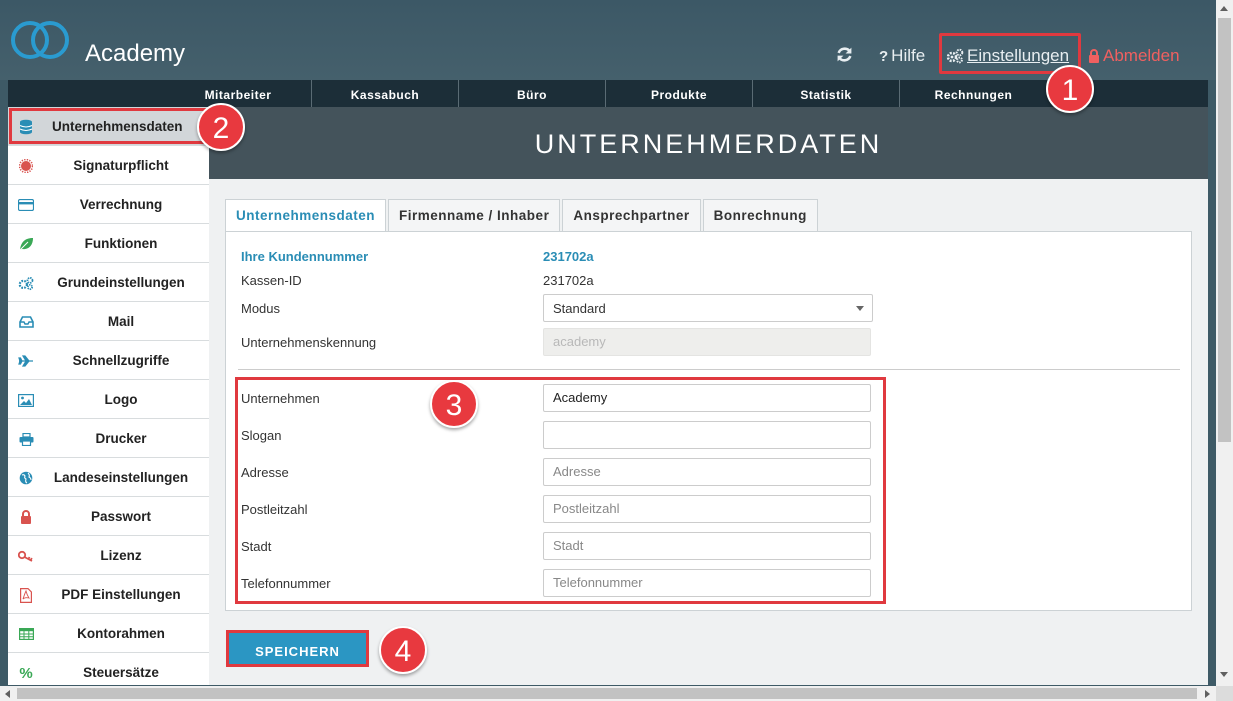  Describe the element at coordinates (385, 93) in the screenshot. I see `nav-item-kassabuch: Kassabuch` at that location.